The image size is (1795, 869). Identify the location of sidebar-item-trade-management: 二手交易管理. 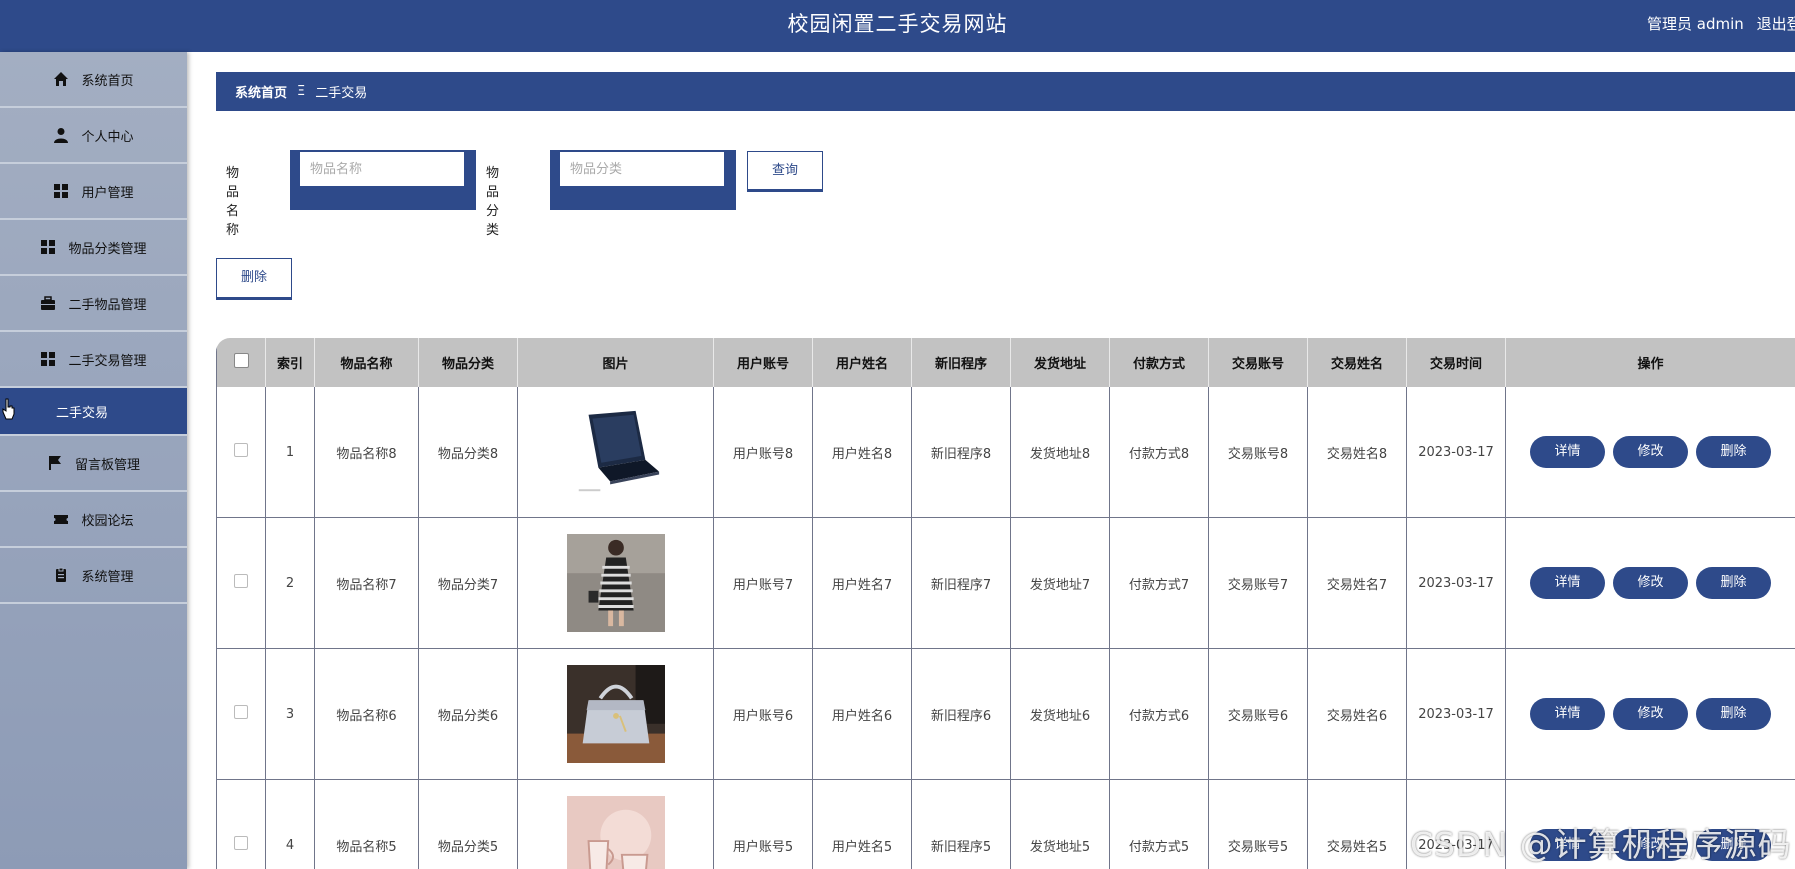
(93, 360).